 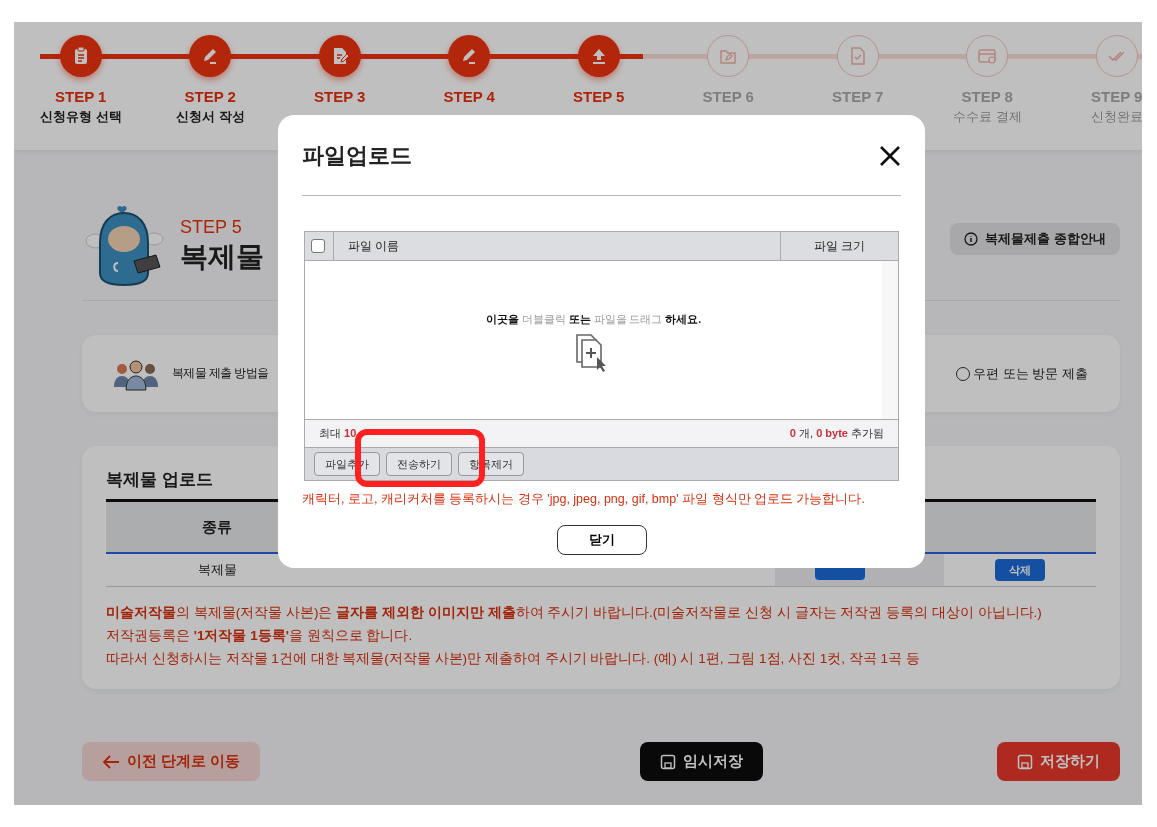 What do you see at coordinates (338, 433) in the screenshot?
I see `limit-text: 최대 10` at bounding box center [338, 433].